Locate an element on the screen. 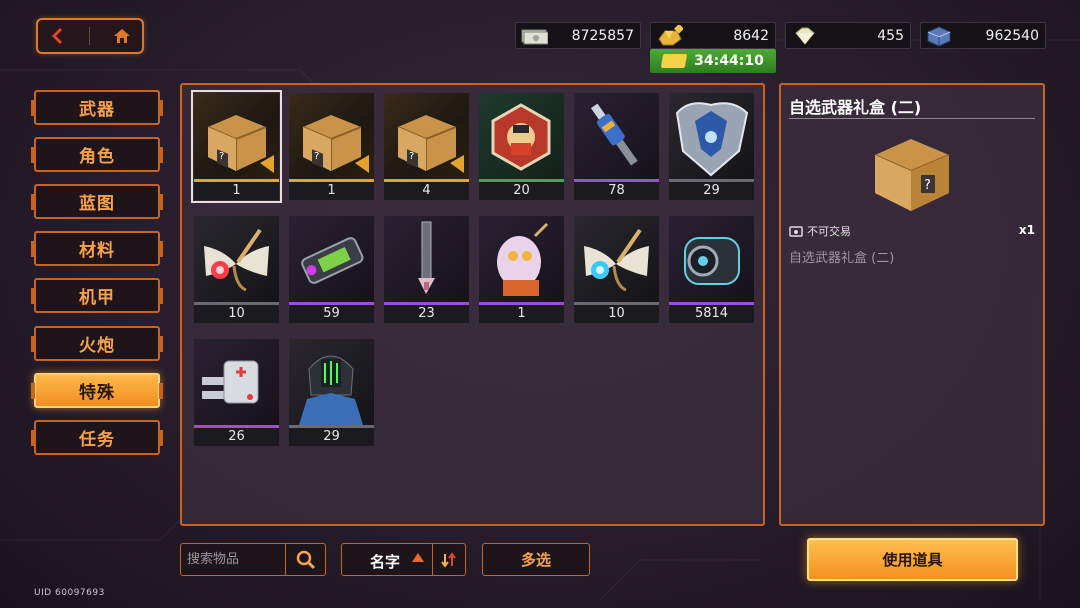 This screenshot has height=608, width=1080. timer-value: 34:44:10 is located at coordinates (729, 61).